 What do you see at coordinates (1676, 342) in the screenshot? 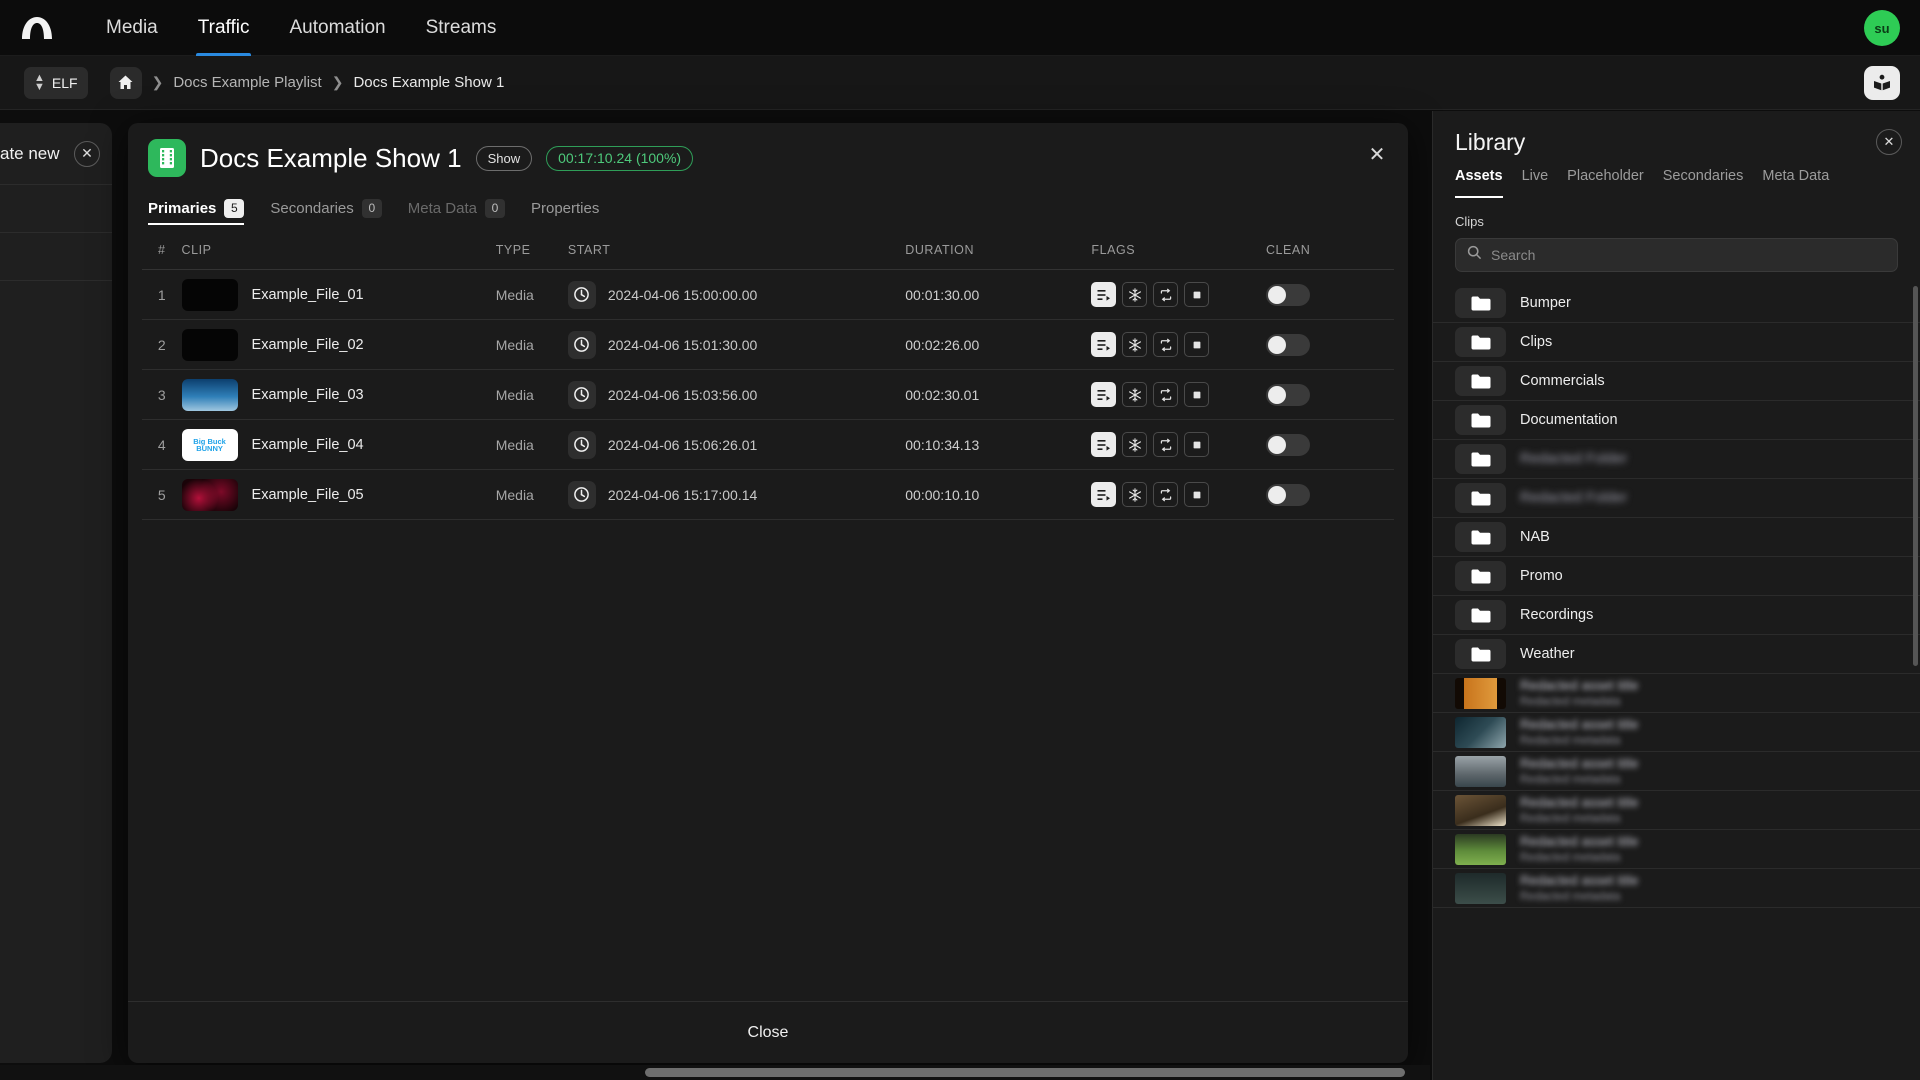
I see `library-folder-row: Clips` at bounding box center [1676, 342].